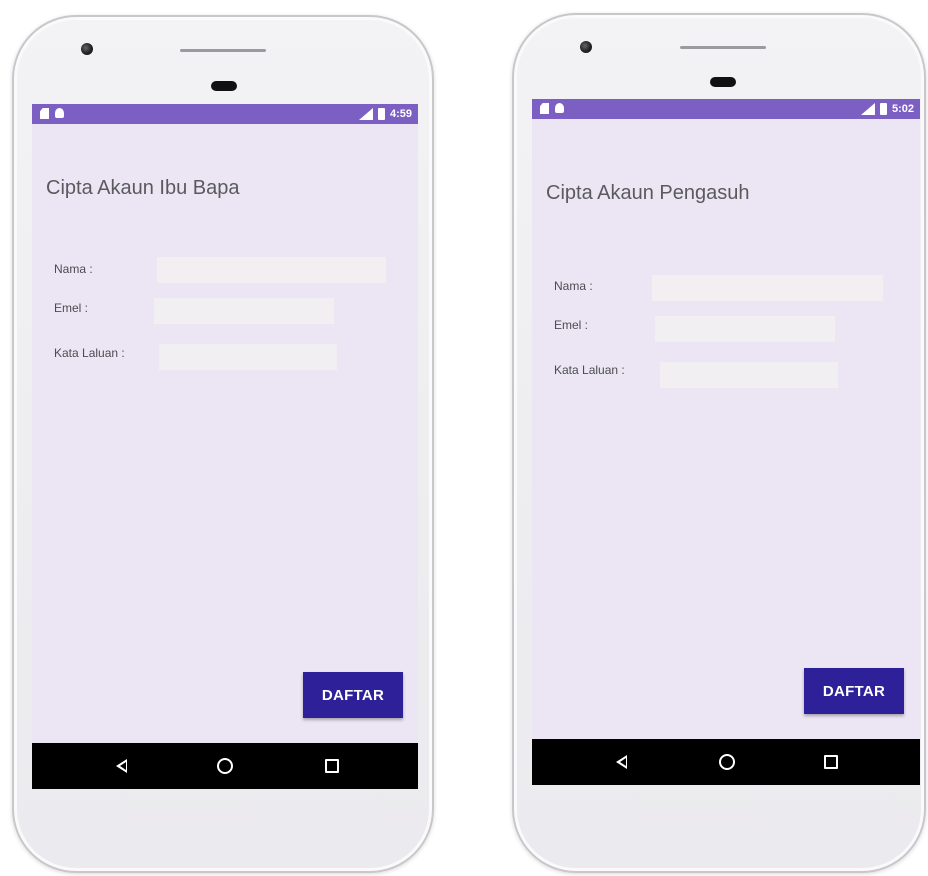 The width and height of the screenshot is (928, 876). Describe the element at coordinates (400, 114) in the screenshot. I see `status-time: 4:59` at that location.